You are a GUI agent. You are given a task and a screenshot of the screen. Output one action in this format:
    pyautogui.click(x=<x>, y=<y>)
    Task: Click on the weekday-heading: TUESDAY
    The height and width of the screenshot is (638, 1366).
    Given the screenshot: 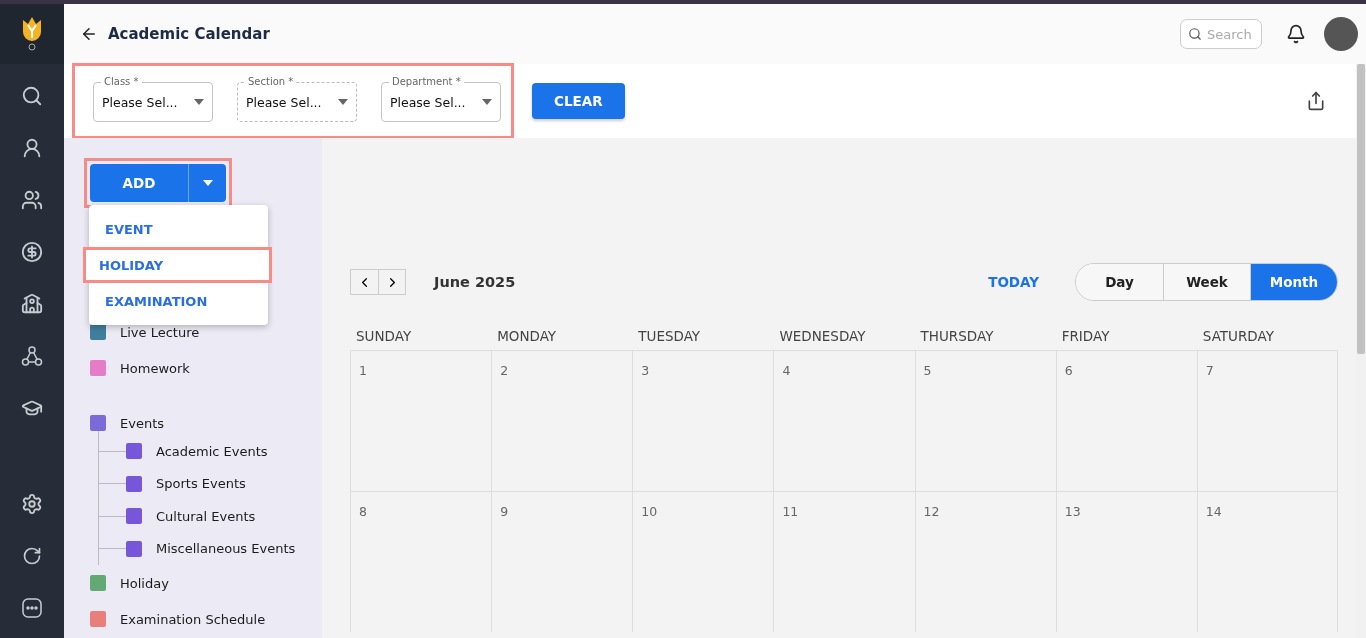 What is the action you would take?
    pyautogui.click(x=669, y=337)
    